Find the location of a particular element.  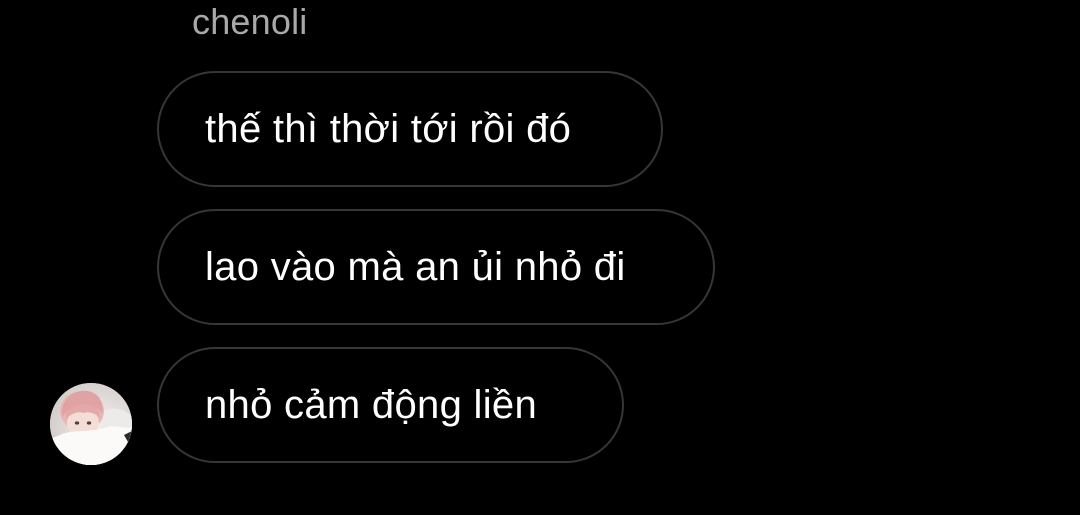

avatar-photo-icon is located at coordinates (91, 424).